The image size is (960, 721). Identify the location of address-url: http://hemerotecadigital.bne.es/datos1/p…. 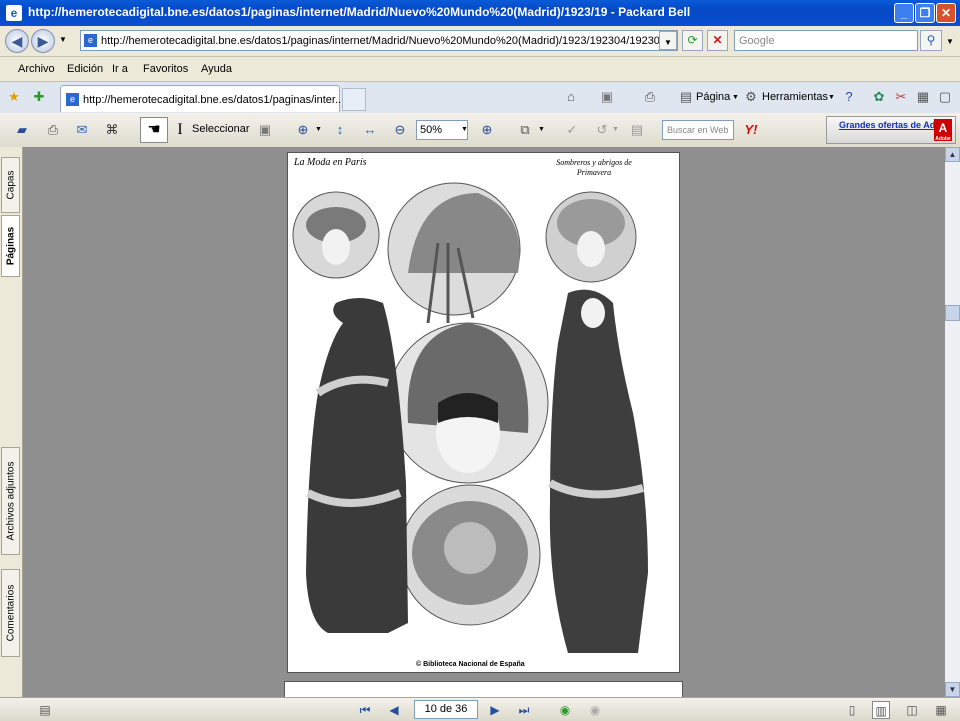
(386, 41).